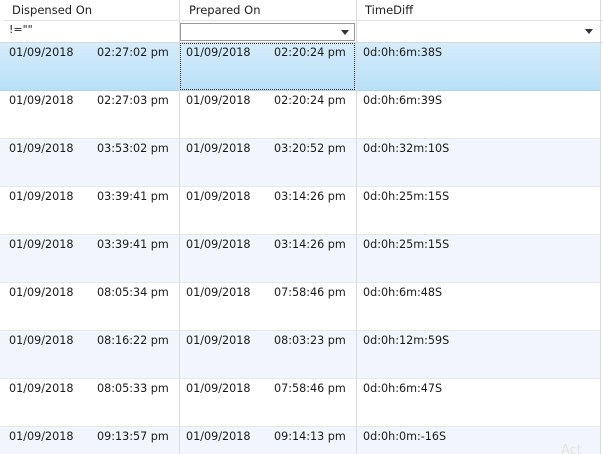 This screenshot has width=603, height=454. What do you see at coordinates (267, 32) in the screenshot?
I see `filter-prepared-on` at bounding box center [267, 32].